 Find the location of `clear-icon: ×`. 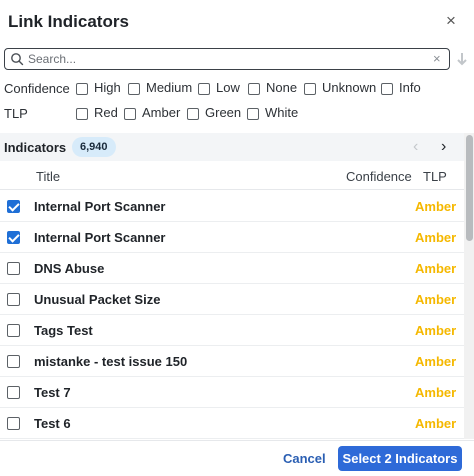

clear-icon: × is located at coordinates (437, 59).